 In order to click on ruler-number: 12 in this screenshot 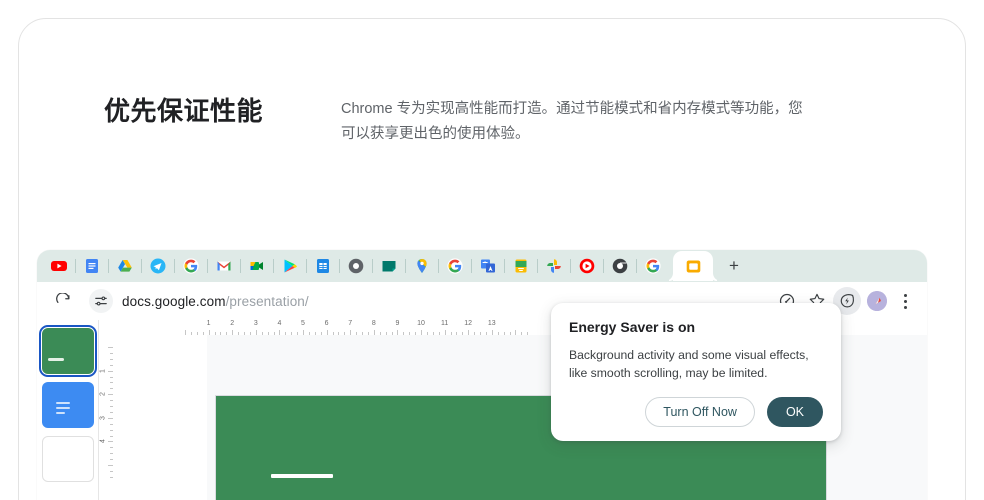, I will do `click(468, 323)`.